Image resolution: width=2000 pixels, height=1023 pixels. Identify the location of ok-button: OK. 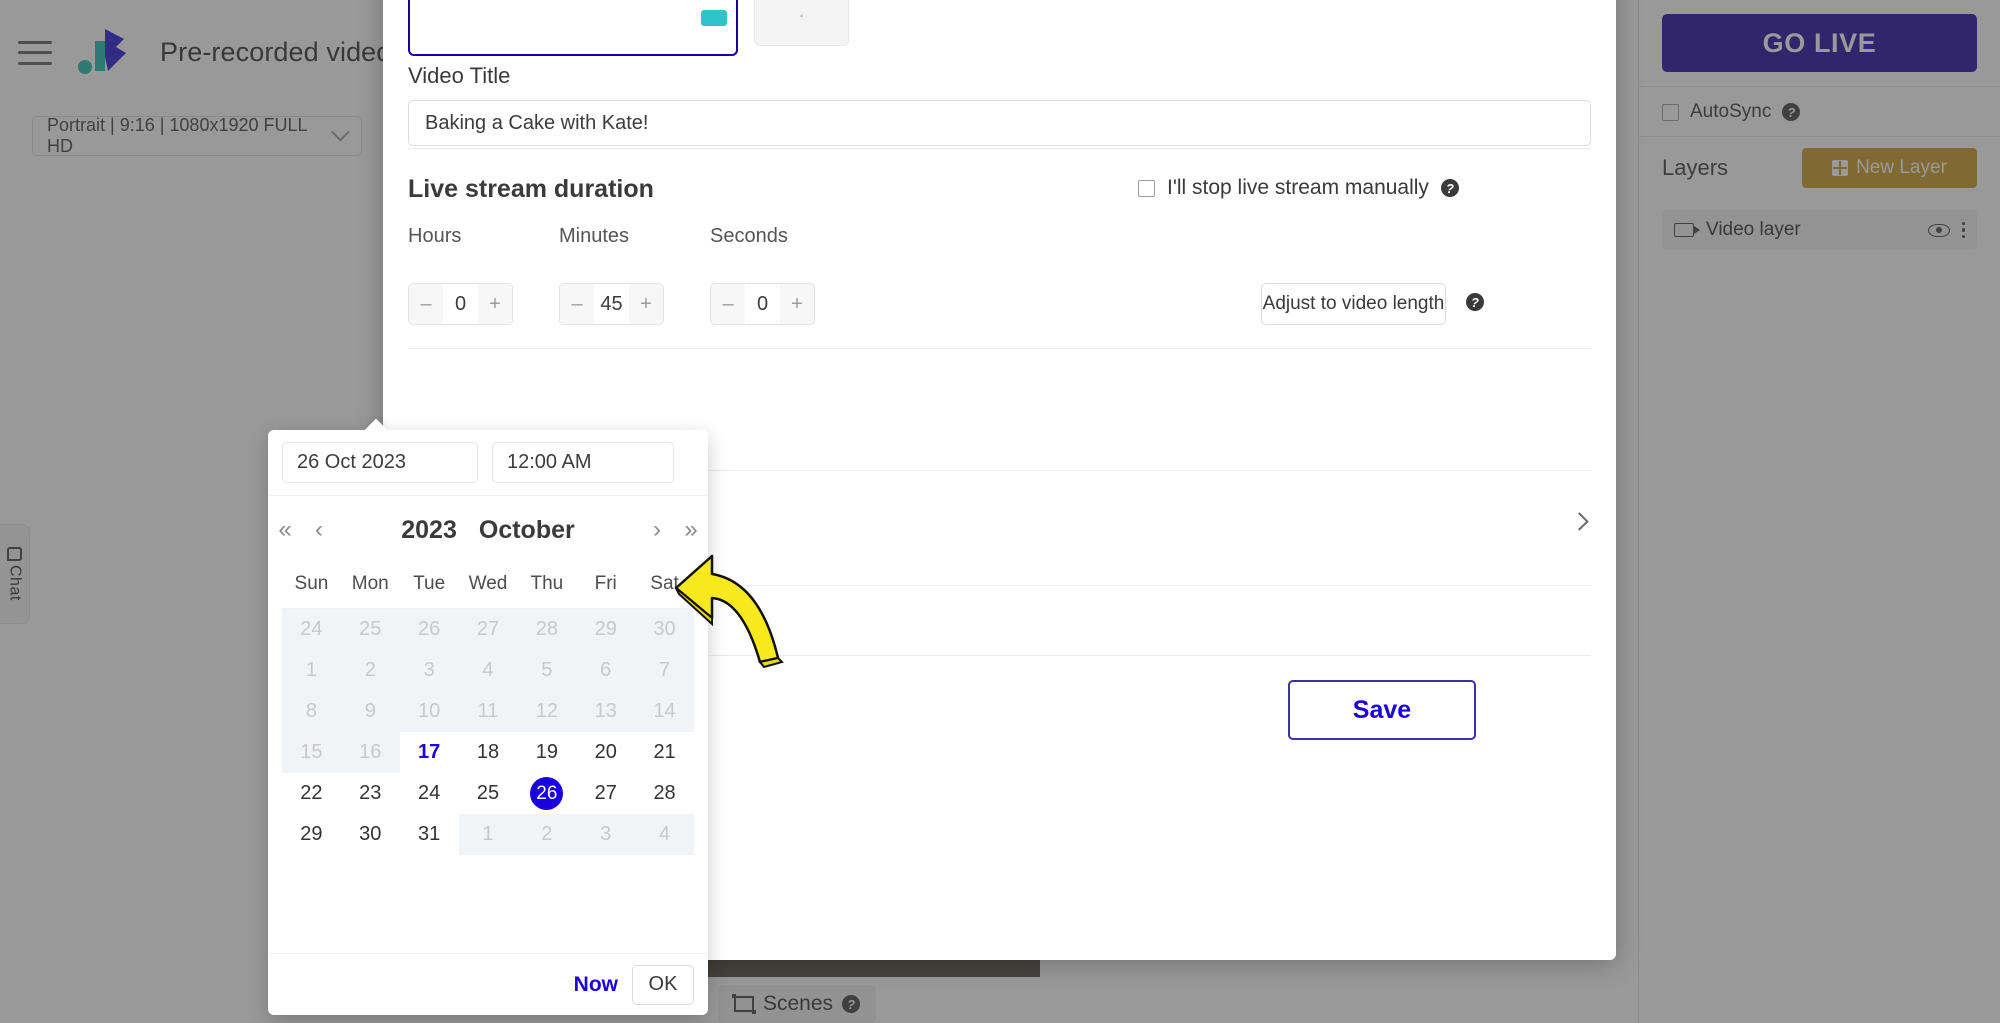
(663, 984).